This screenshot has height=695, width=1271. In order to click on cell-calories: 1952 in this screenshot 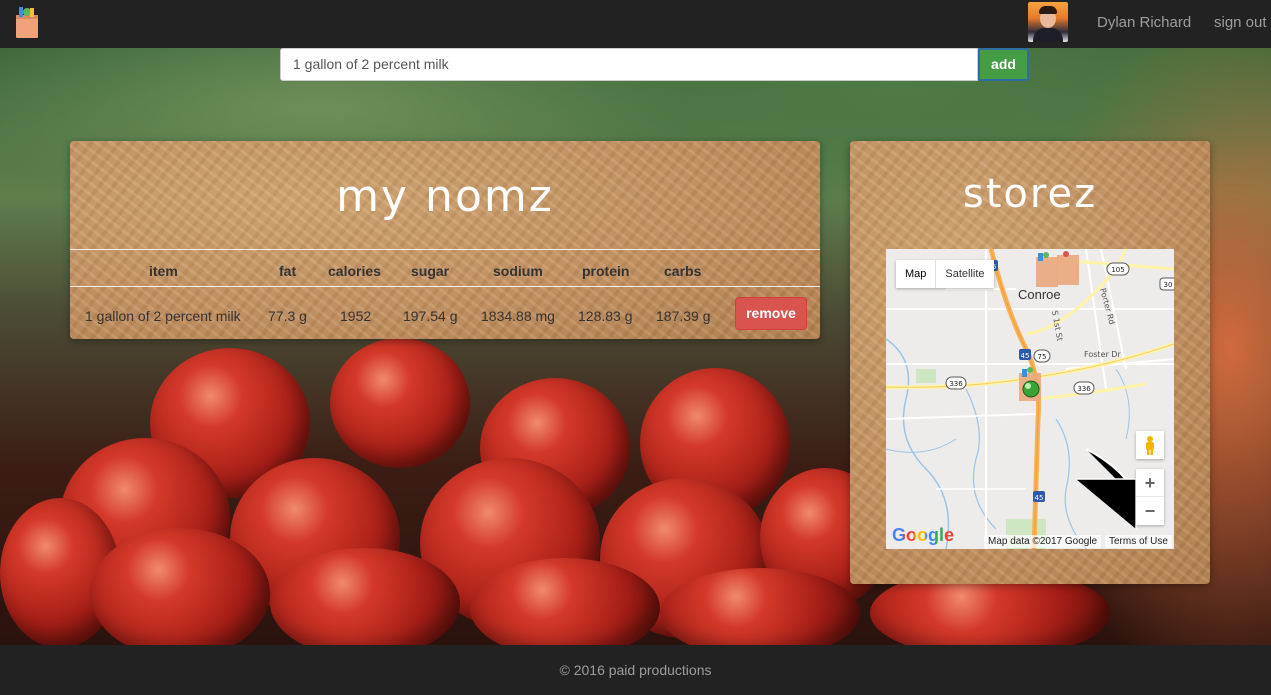, I will do `click(356, 316)`.